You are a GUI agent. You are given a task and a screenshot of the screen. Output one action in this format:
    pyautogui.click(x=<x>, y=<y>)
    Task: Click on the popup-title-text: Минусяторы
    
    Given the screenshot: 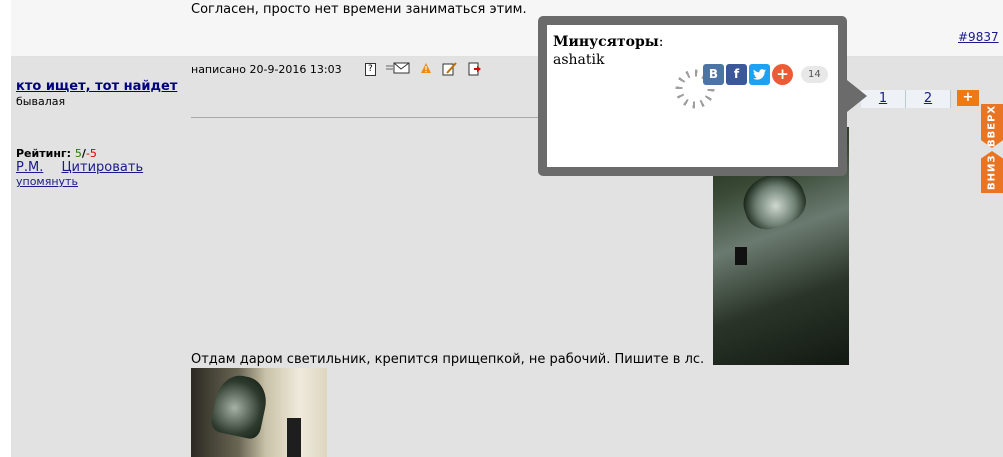 What is the action you would take?
    pyautogui.click(x=606, y=42)
    